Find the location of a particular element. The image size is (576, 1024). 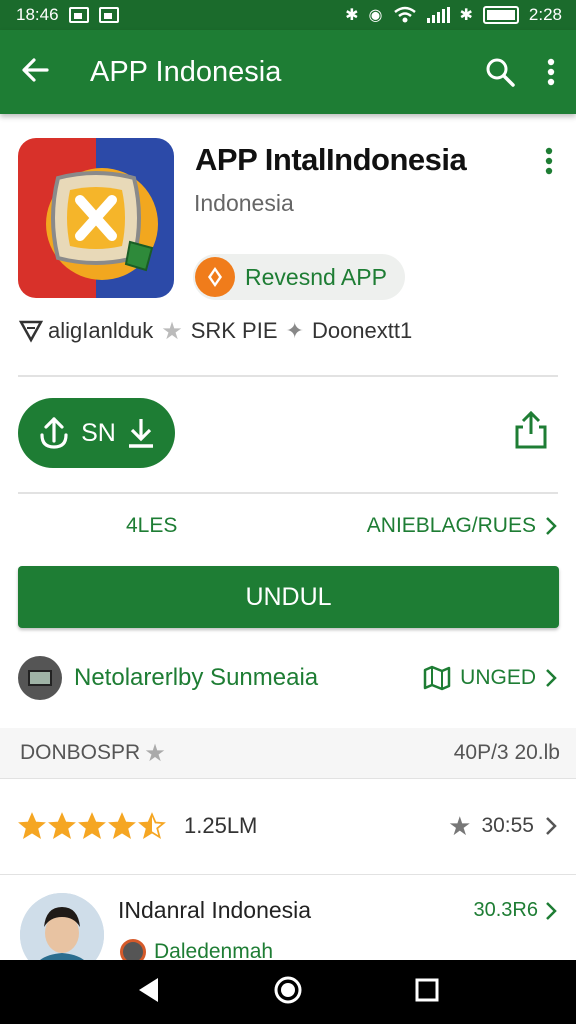

image-notification-icon is located at coordinates (78, 15).